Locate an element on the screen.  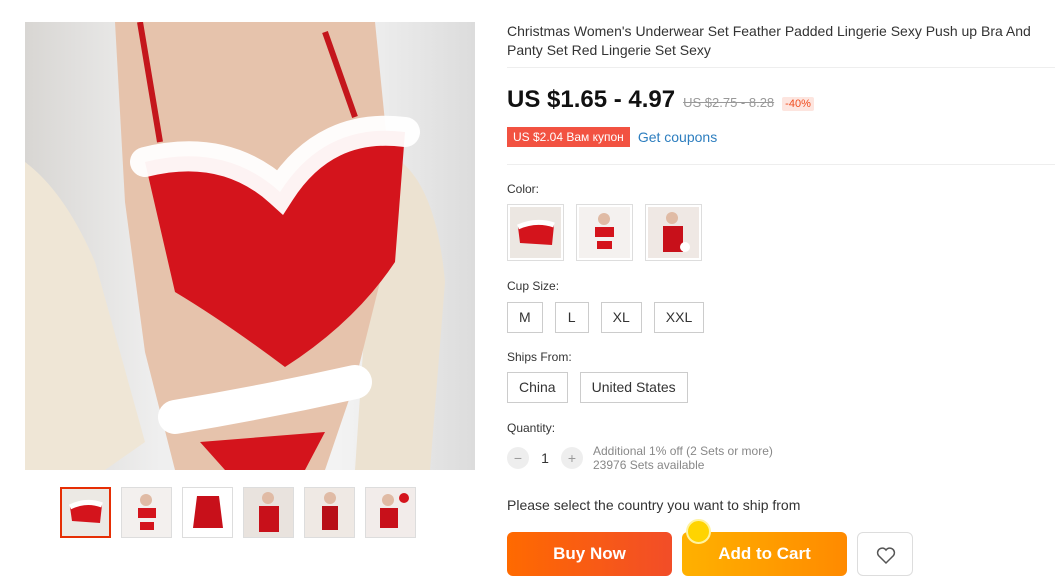
original-price: US $2.75 - 8.28 is located at coordinates (729, 102).